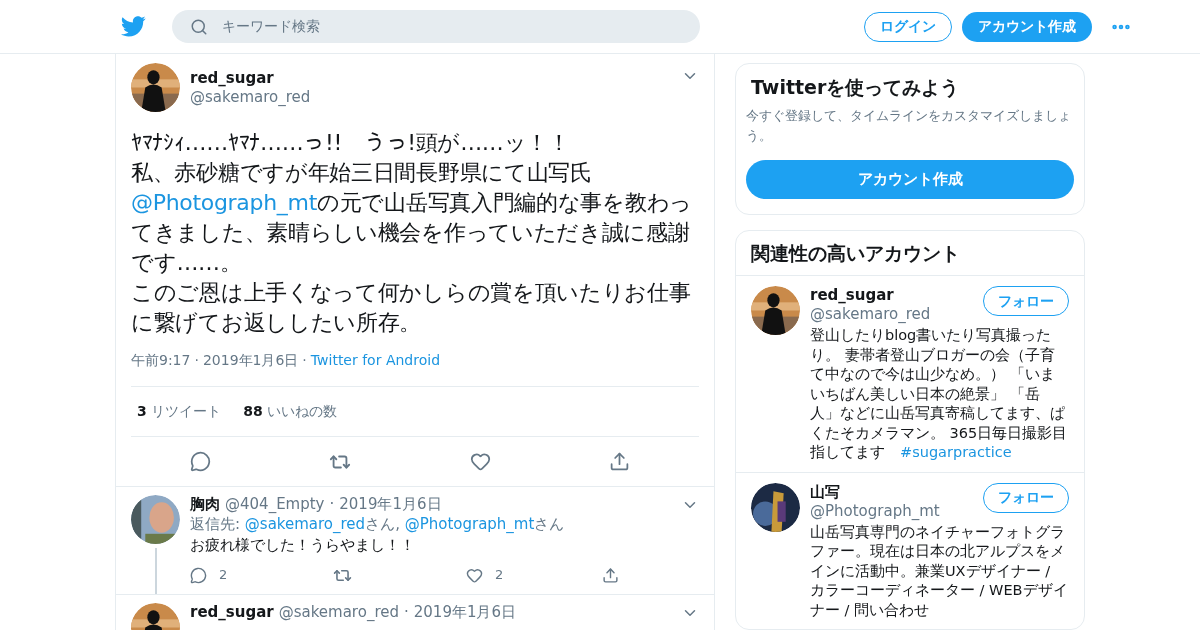 Image resolution: width=1200 pixels, height=630 pixels. I want to click on like-count: 88 いいねの数, so click(290, 411).